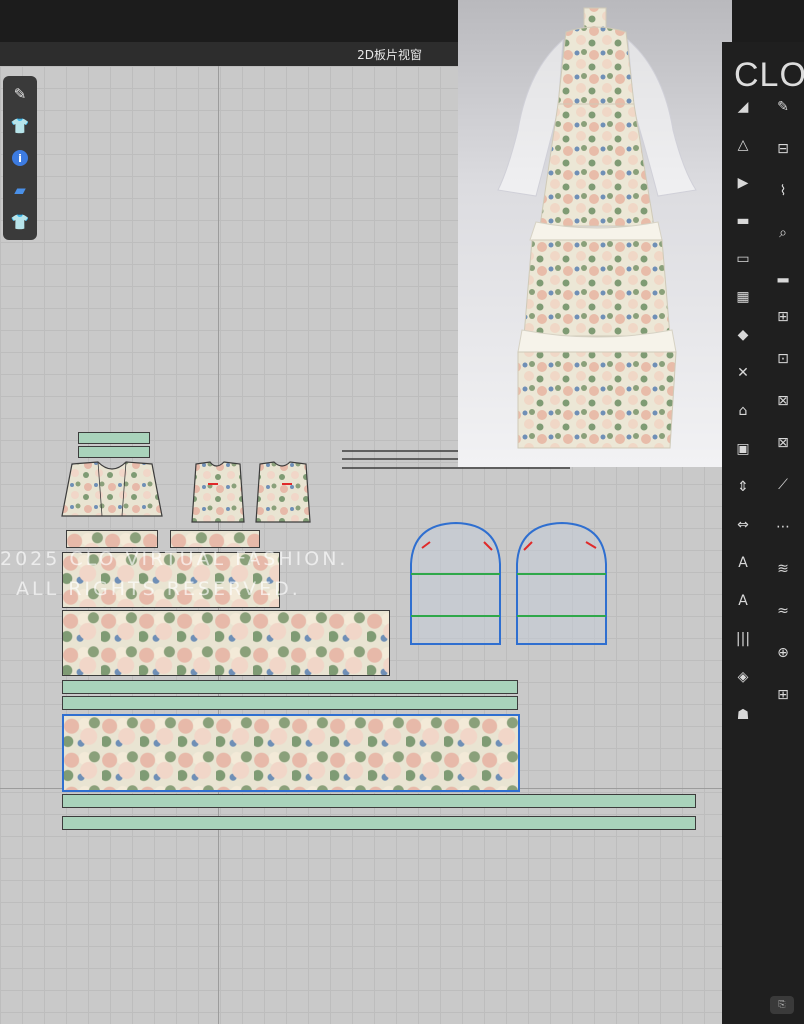 This screenshot has height=1024, width=804. Describe the element at coordinates (743, 411) in the screenshot. I see `tool-icon: ⌂` at that location.